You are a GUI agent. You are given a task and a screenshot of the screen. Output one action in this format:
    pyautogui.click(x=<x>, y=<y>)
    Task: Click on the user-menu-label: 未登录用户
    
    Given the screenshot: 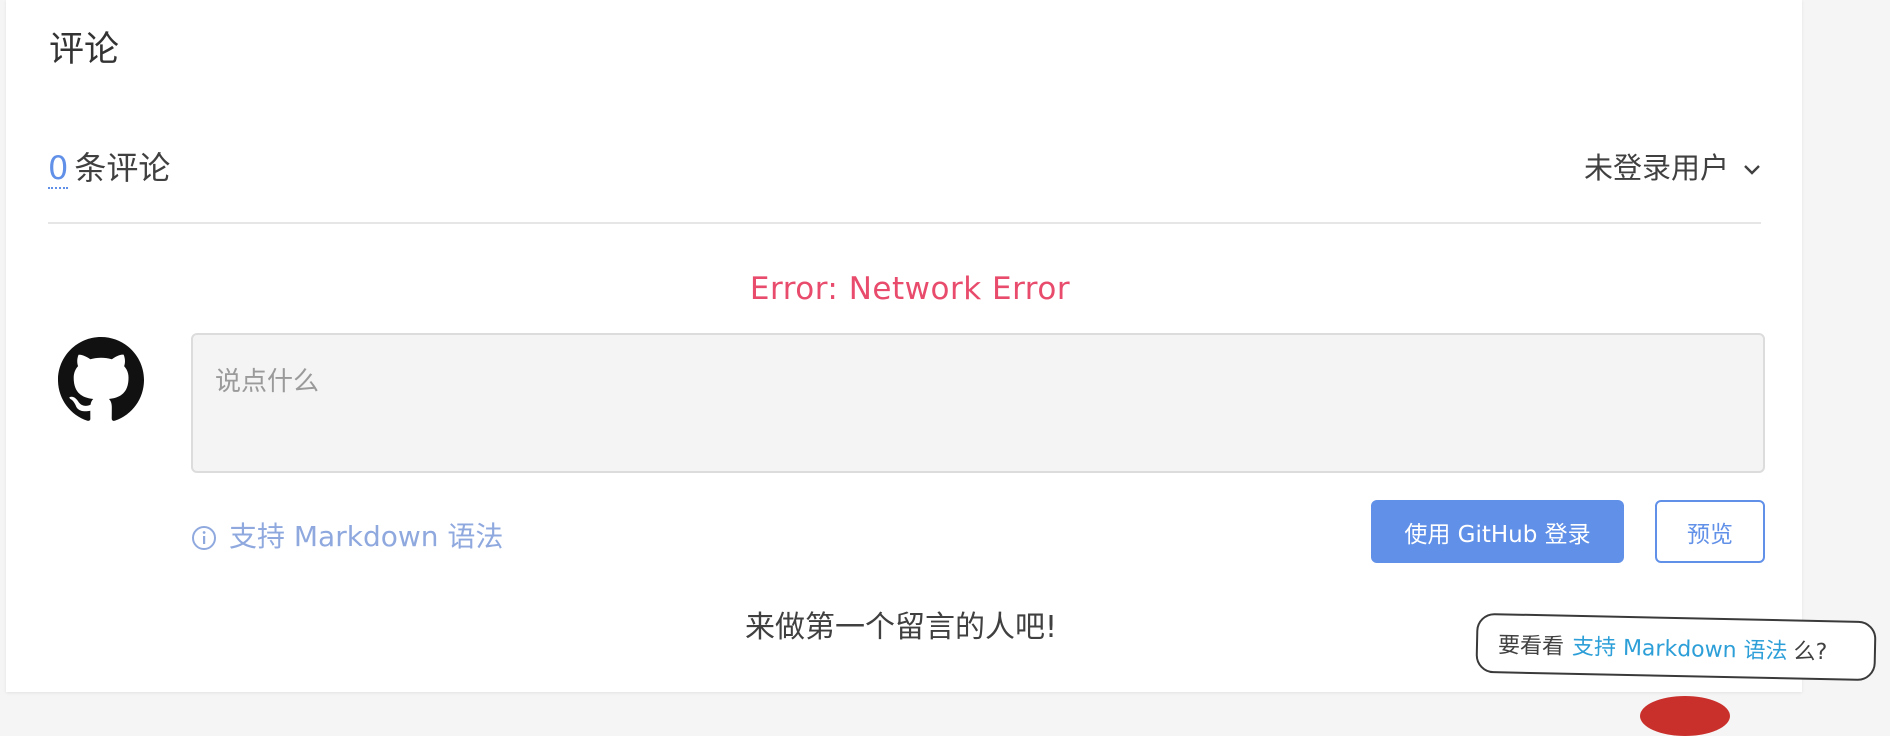 What is the action you would take?
    pyautogui.click(x=1656, y=168)
    